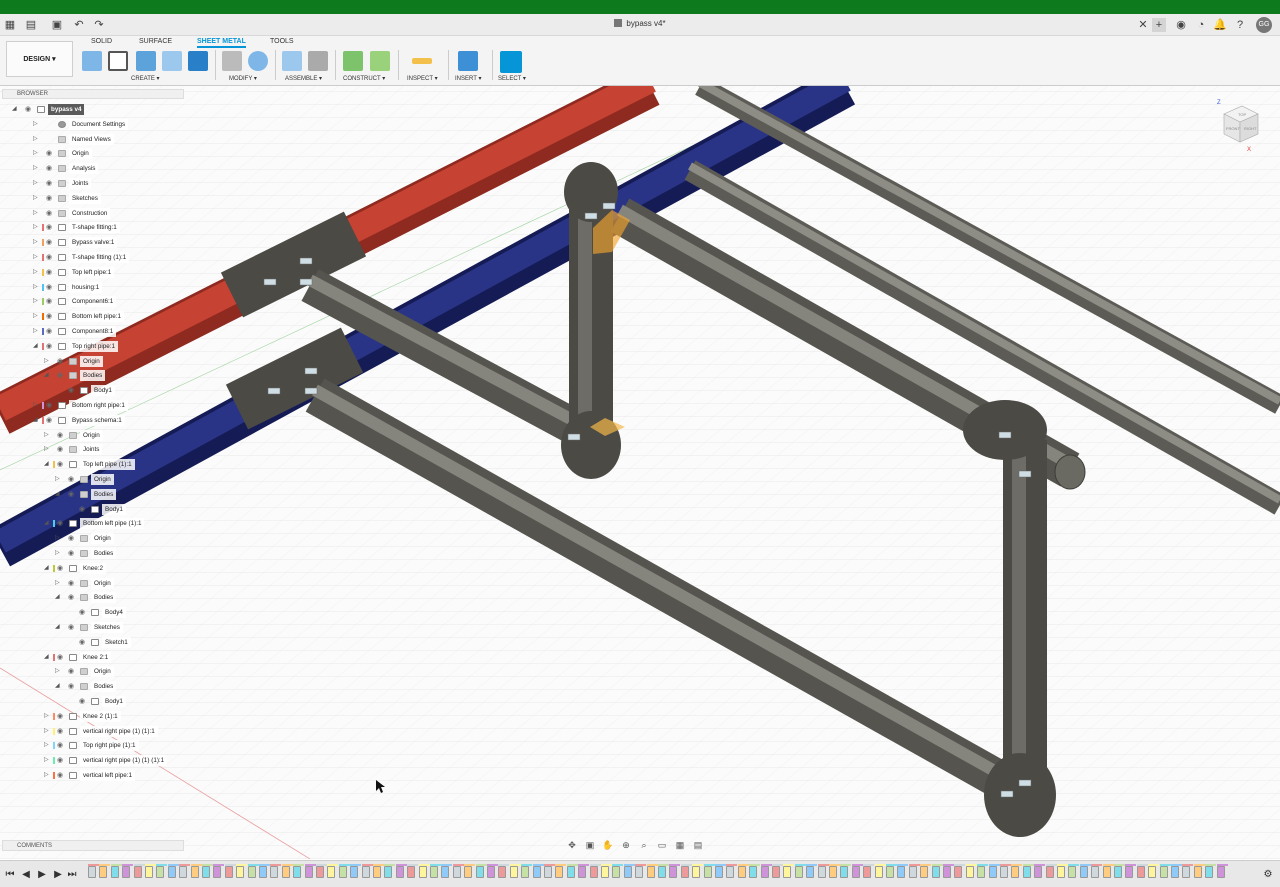 This screenshot has width=1280, height=887. Describe the element at coordinates (58, 874) in the screenshot. I see `timeline-next-icon: ▶` at that location.